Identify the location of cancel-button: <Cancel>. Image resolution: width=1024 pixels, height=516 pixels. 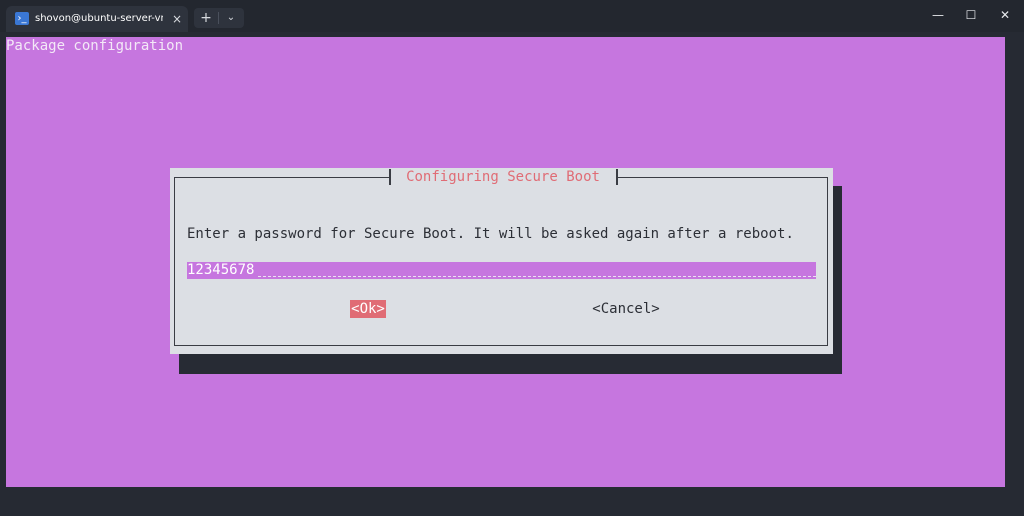
(626, 309).